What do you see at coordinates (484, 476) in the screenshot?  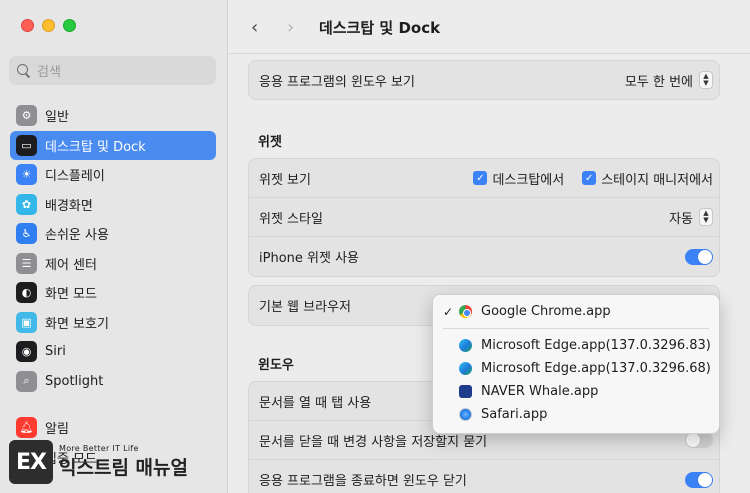 I see `setting-row: 응용 프로그램을 종료하면 윈도우 닫기` at bounding box center [484, 476].